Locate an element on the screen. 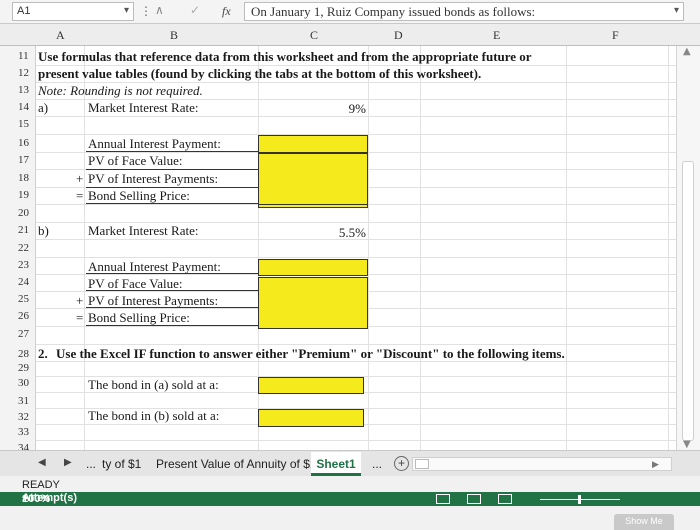  row-number: 20 is located at coordinates (23, 213).